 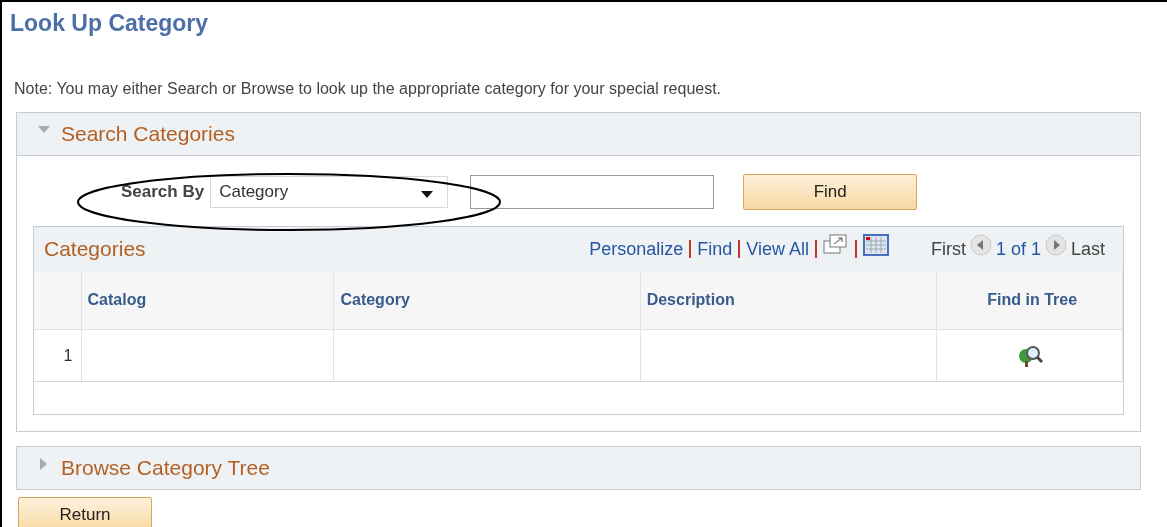 I want to click on page-range: 1 of 1, so click(x=1018, y=249).